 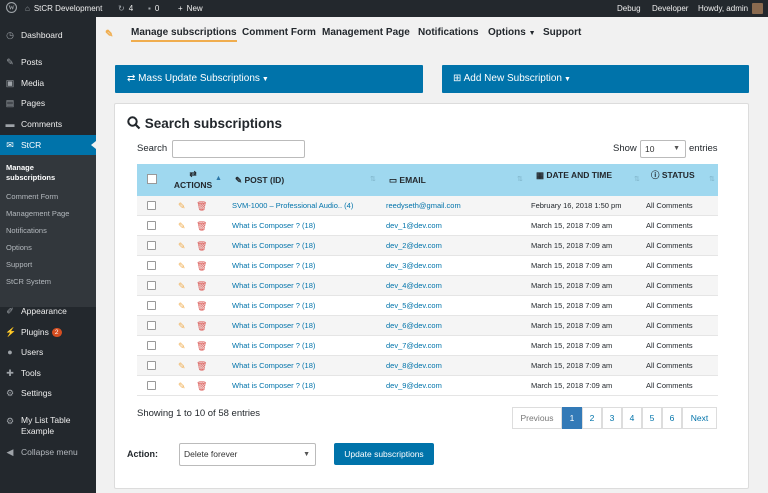 What do you see at coordinates (125, 8) in the screenshot?
I see `updates-link: ↻ 4` at bounding box center [125, 8].